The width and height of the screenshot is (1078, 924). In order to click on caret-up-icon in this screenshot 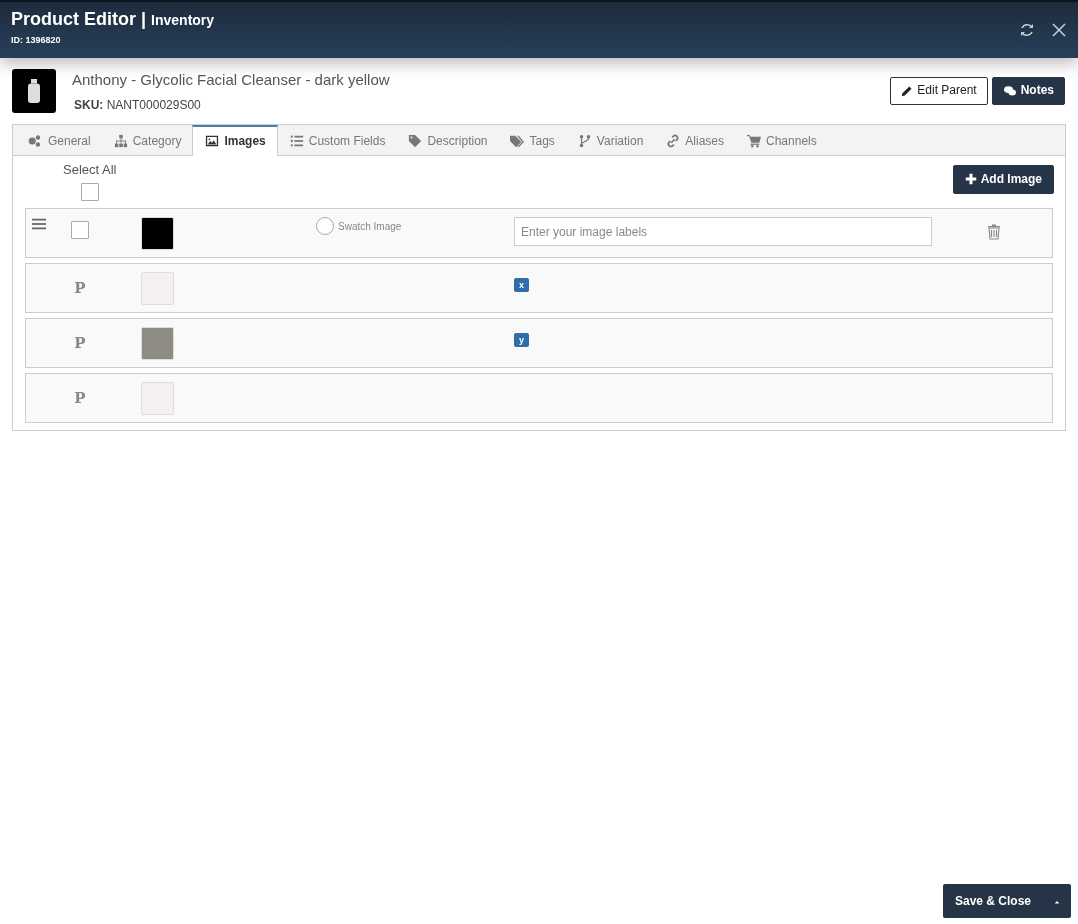, I will do `click(1057, 901)`.